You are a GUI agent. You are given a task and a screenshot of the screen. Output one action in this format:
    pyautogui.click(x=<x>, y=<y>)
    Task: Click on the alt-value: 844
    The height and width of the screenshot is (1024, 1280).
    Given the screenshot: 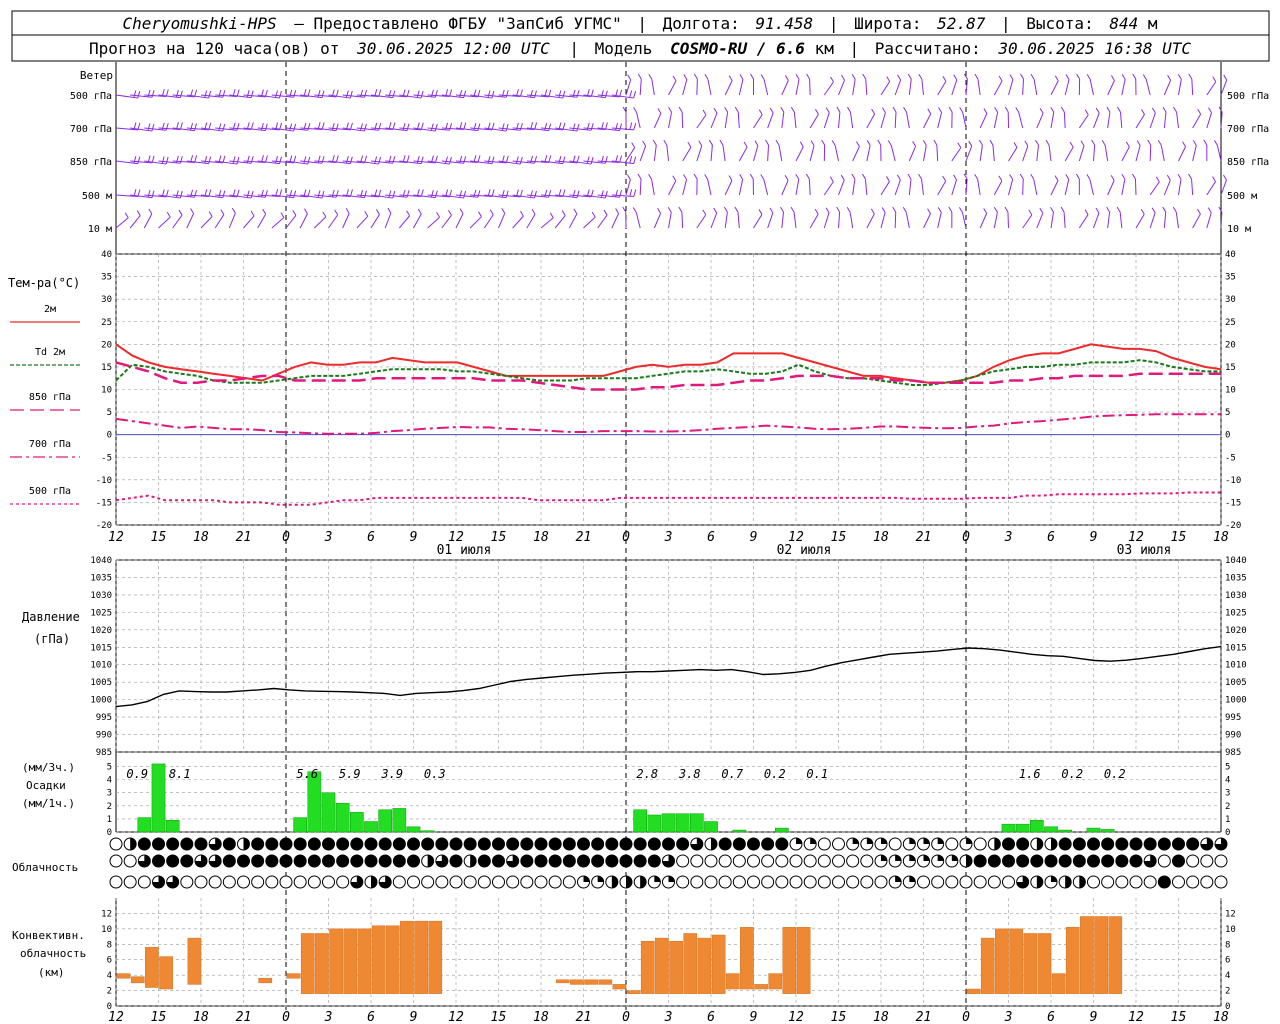 What is the action you would take?
    pyautogui.click(x=1123, y=23)
    